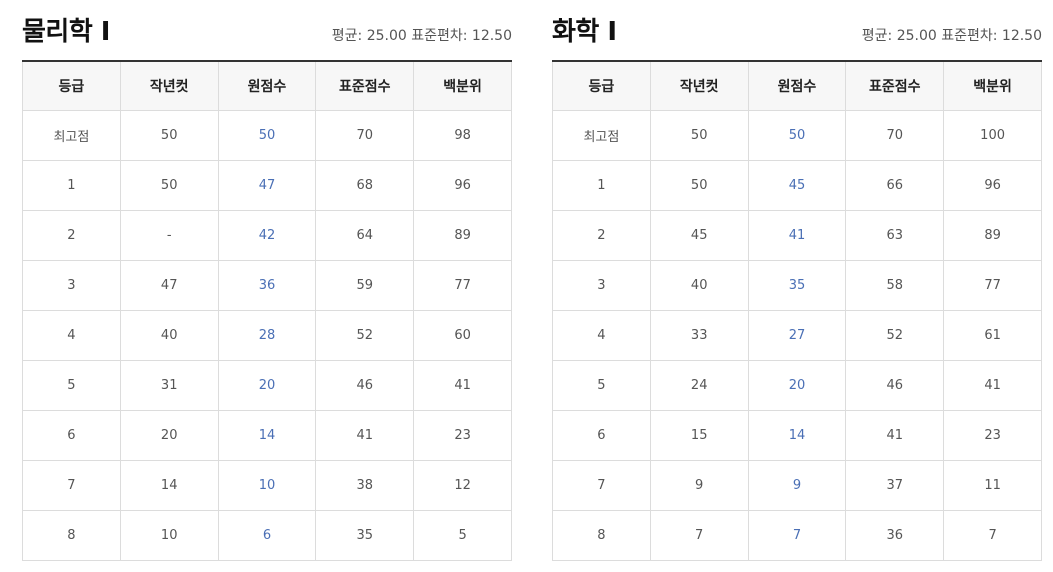  Describe the element at coordinates (797, 185) in the screenshot. I see `table-row: 1 50 45 66 96` at that location.